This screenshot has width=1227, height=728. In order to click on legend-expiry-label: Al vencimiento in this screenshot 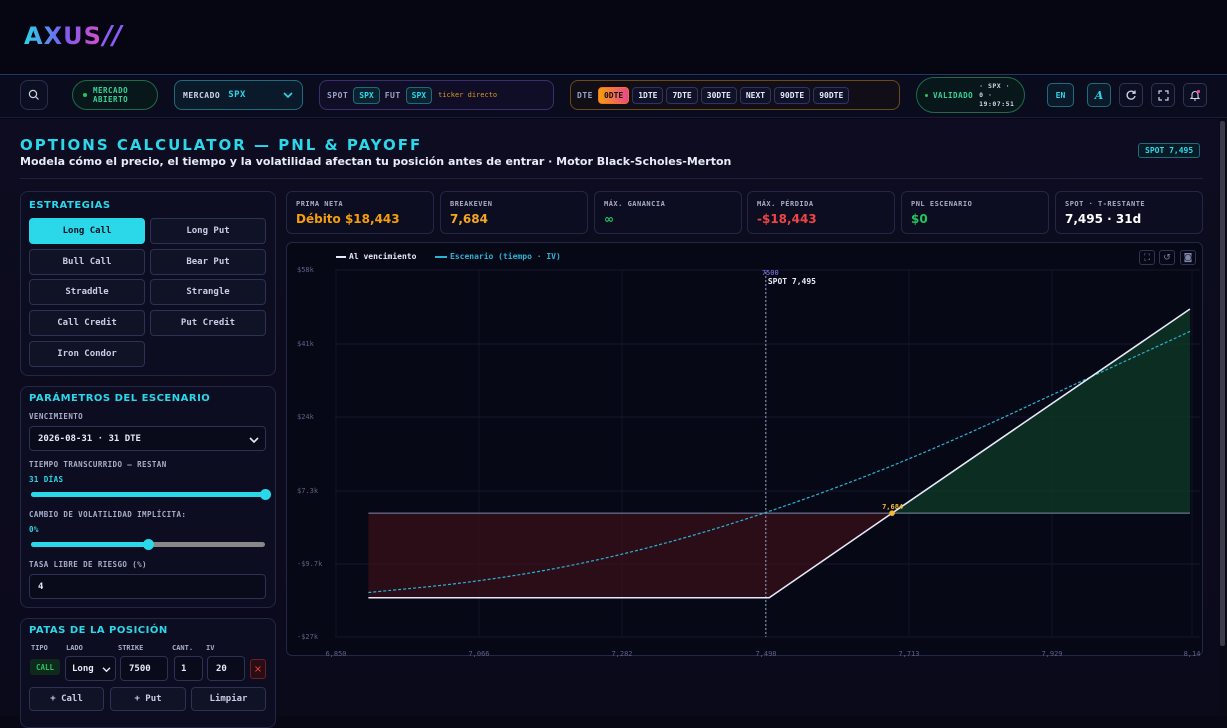, I will do `click(383, 256)`.